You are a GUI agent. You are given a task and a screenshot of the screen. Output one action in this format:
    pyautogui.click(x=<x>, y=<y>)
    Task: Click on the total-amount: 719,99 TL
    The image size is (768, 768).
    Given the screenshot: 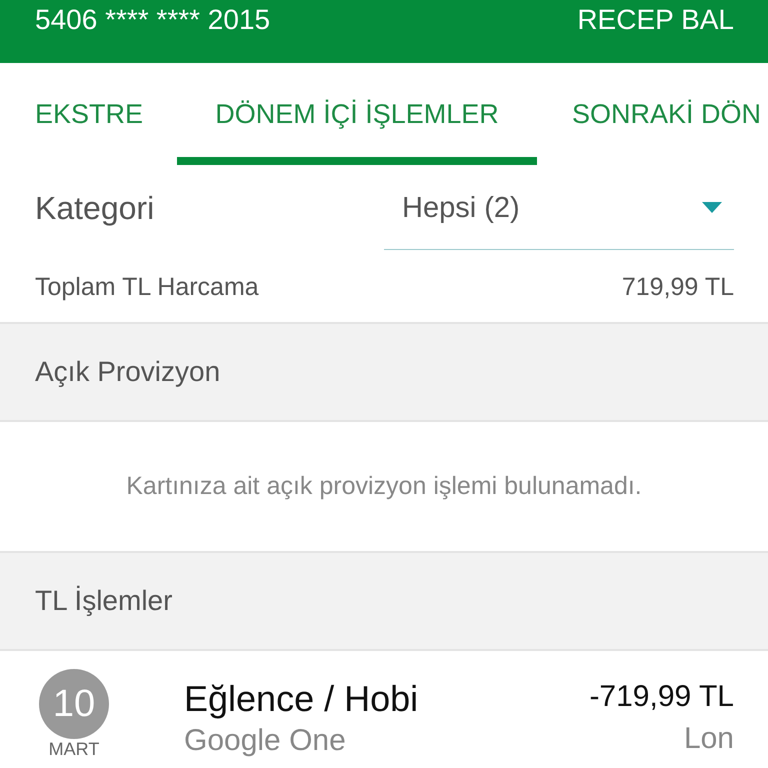 What is the action you would take?
    pyautogui.click(x=678, y=287)
    